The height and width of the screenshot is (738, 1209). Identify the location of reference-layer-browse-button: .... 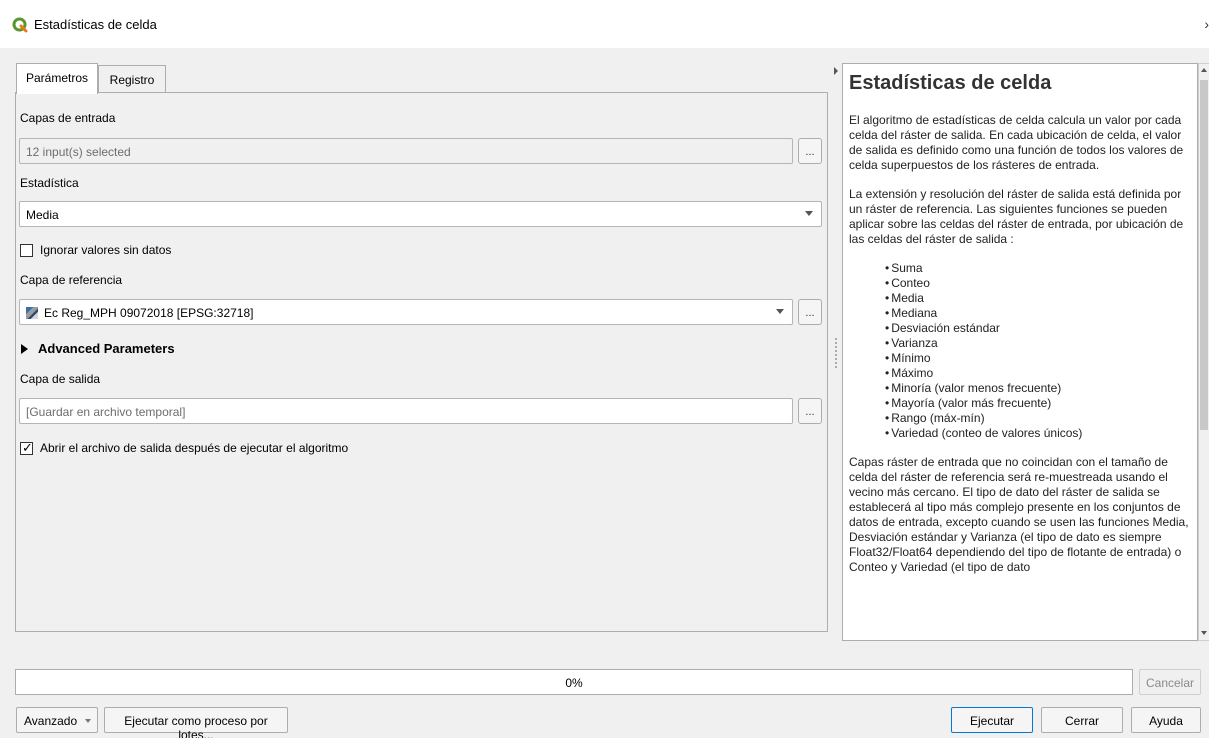
(810, 312).